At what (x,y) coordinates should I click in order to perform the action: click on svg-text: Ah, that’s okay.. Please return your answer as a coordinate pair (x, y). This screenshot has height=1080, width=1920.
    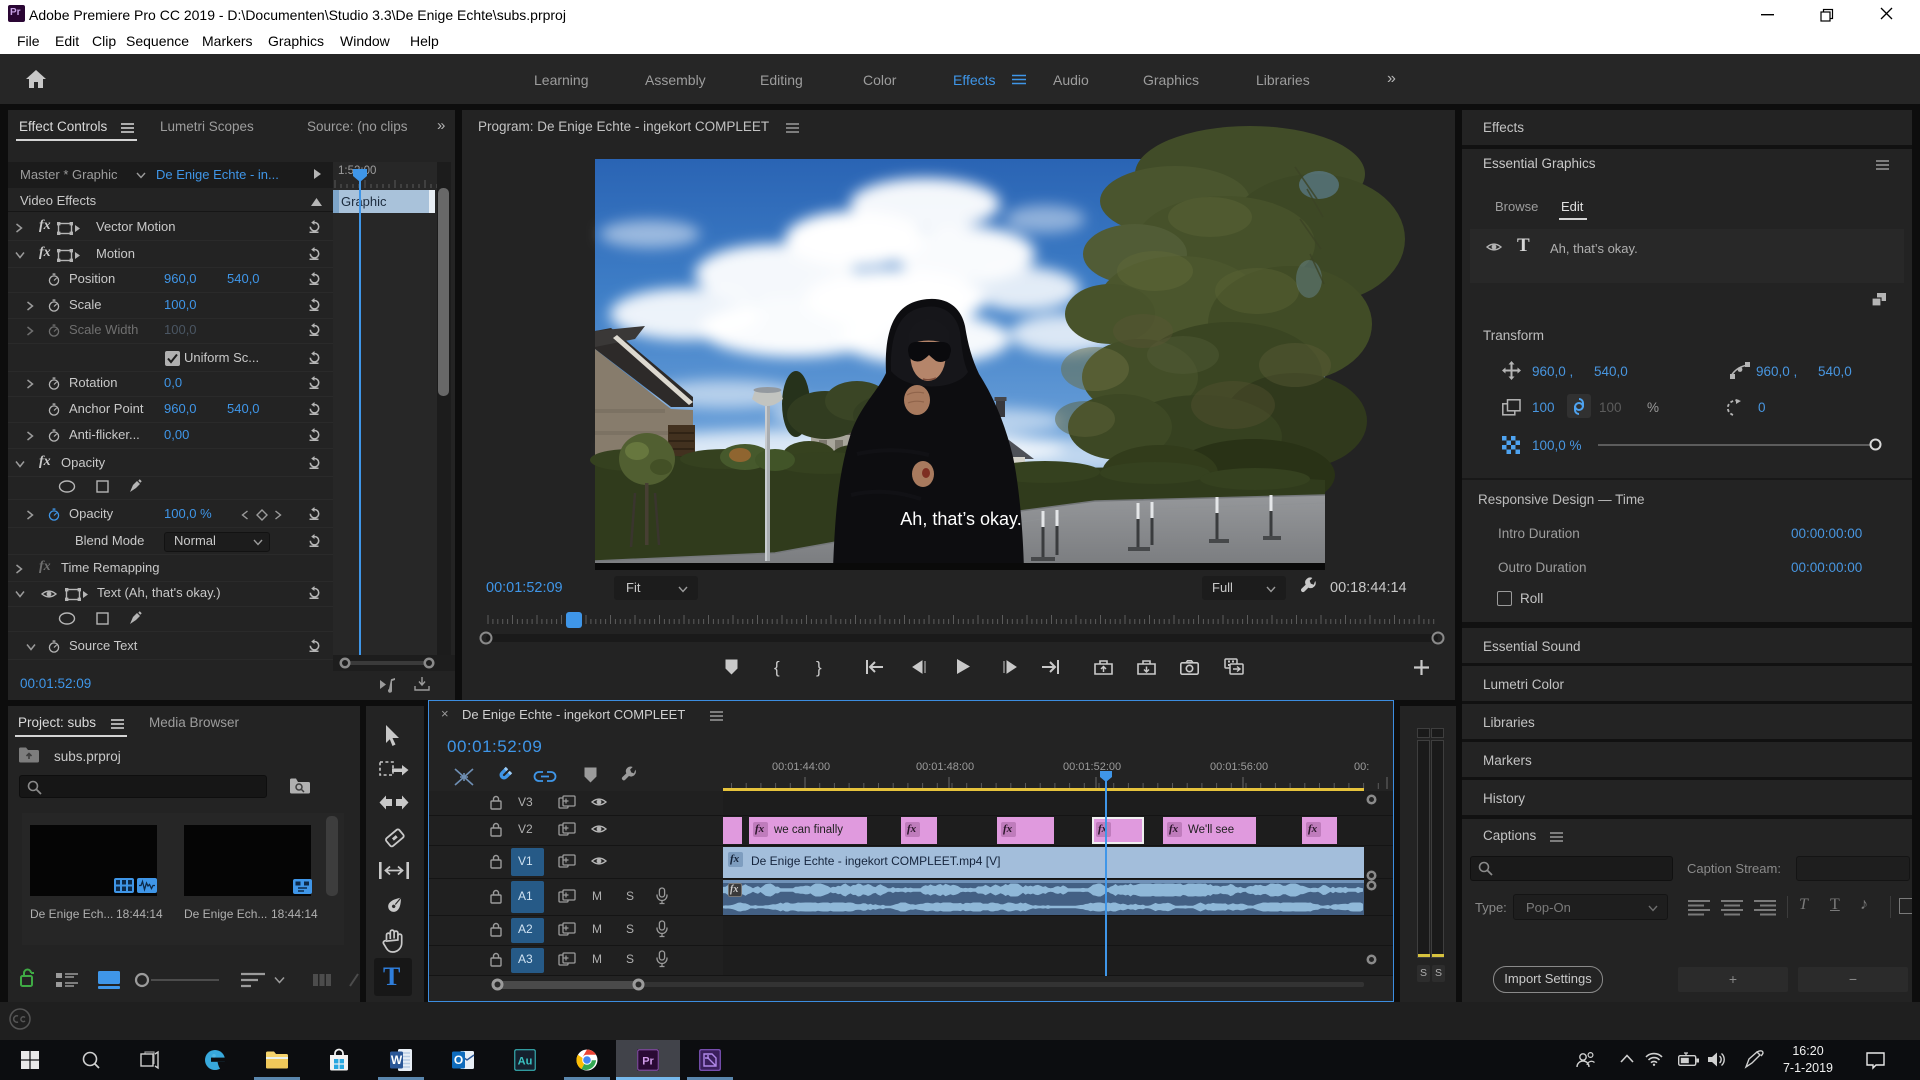
    Looking at the image, I should click on (960, 519).